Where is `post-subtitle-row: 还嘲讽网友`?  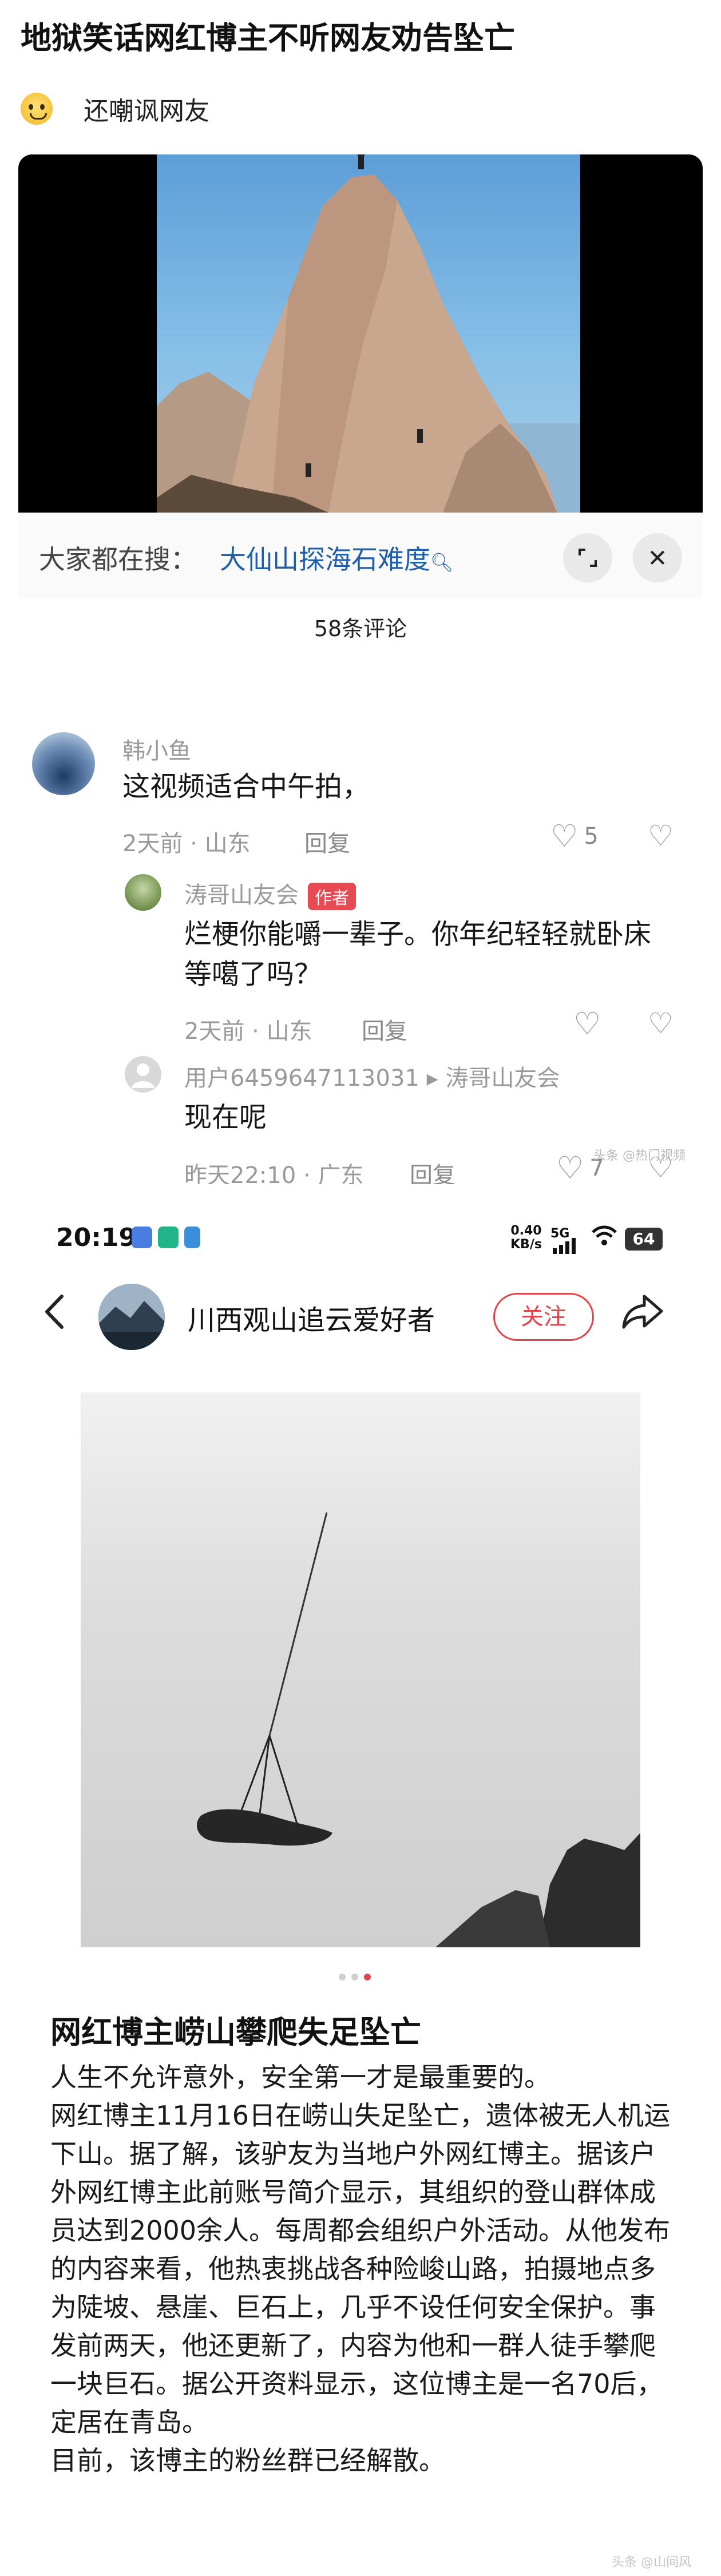 post-subtitle-row: 还嘲讽网友 is located at coordinates (115, 108).